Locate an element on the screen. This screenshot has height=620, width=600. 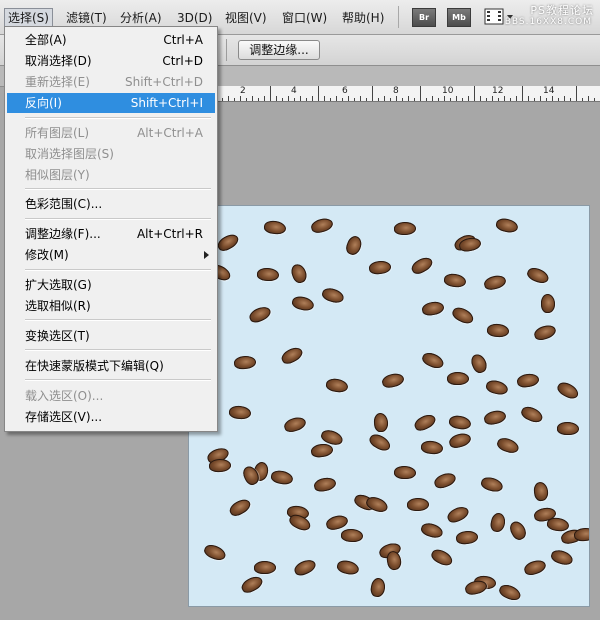
menu-item-label: 在快速蒙版模式下编辑(Q) is located at coordinates (94, 366).